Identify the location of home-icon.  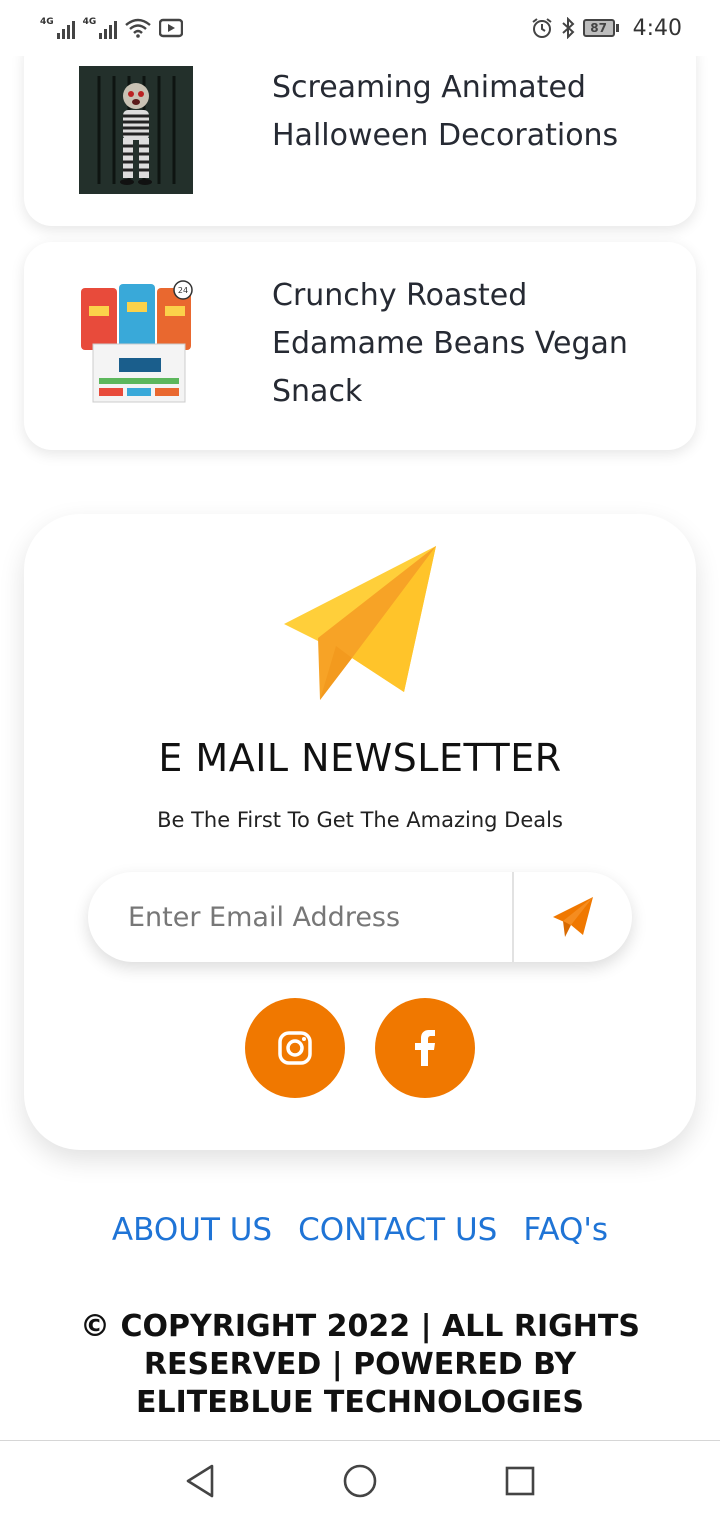
(360, 1480).